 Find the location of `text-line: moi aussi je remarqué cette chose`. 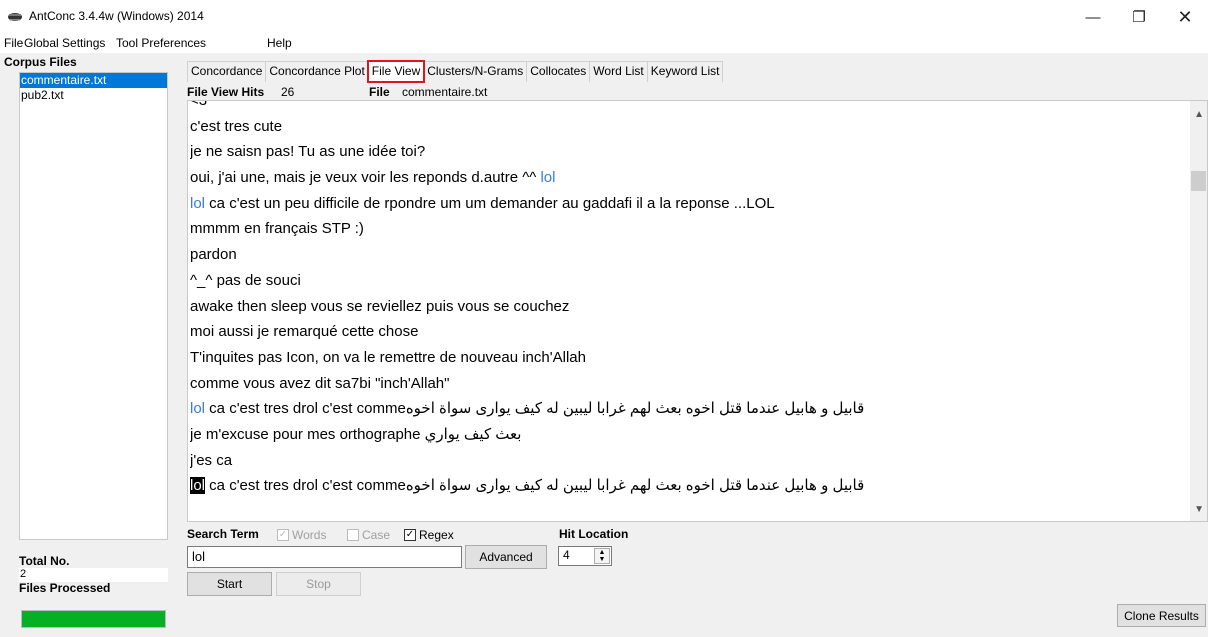

text-line: moi aussi je remarqué cette chose is located at coordinates (685, 332).